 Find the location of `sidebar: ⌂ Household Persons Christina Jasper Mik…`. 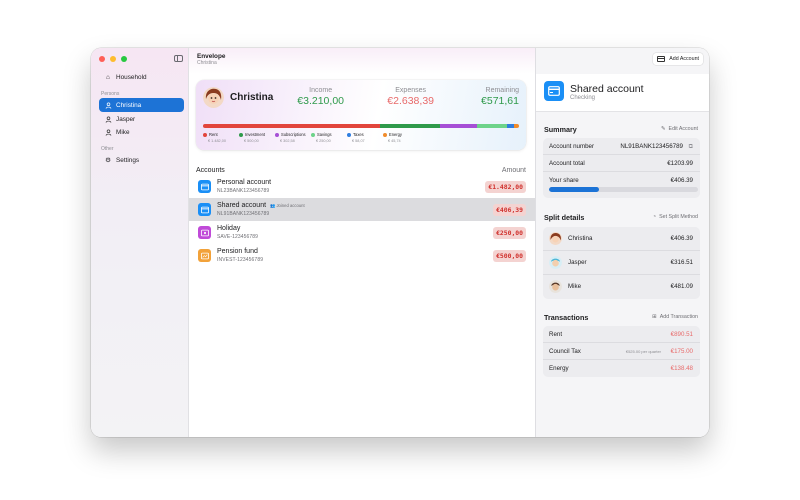

sidebar: ⌂ Household Persons Christina Jasper Mik… is located at coordinates (140, 242).